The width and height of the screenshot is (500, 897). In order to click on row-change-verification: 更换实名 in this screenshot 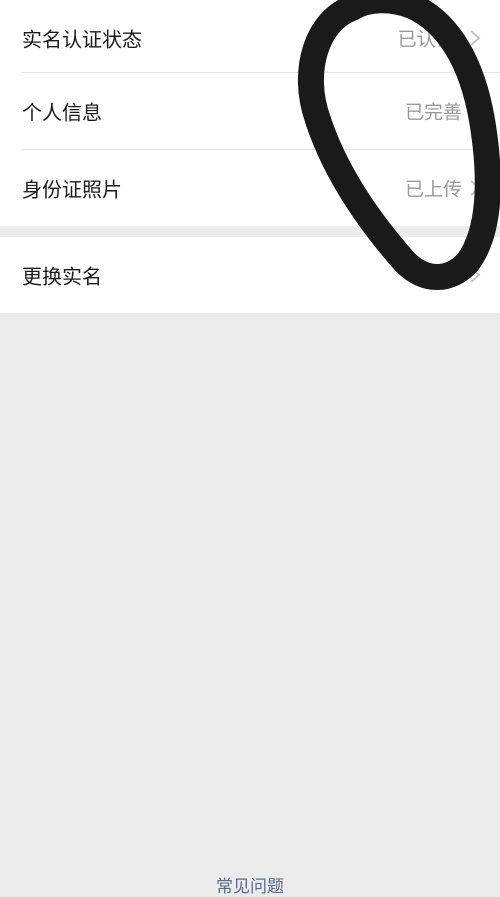, I will do `click(250, 275)`.